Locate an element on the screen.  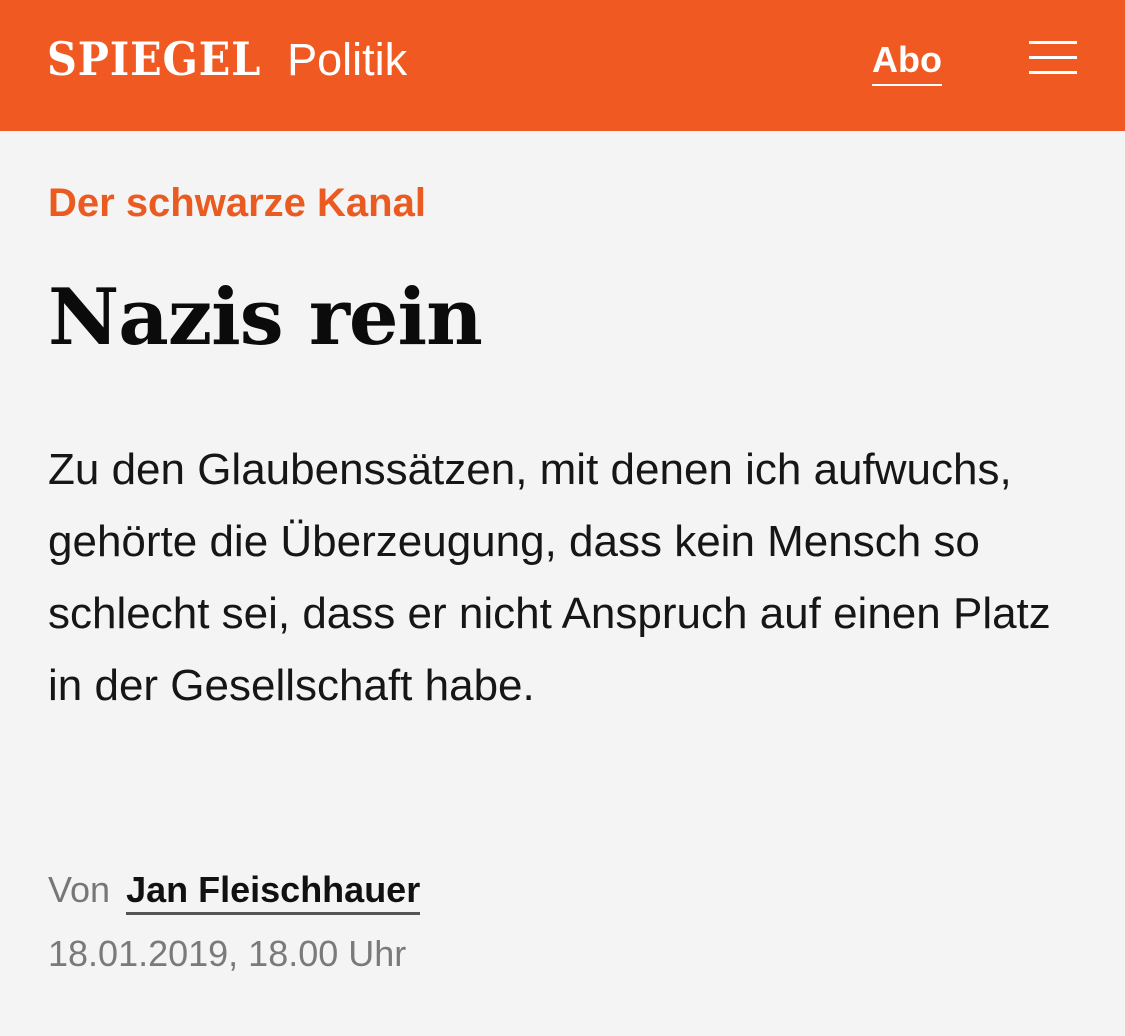
byline: Von Jan Fleischhauer is located at coordinates (234, 891).